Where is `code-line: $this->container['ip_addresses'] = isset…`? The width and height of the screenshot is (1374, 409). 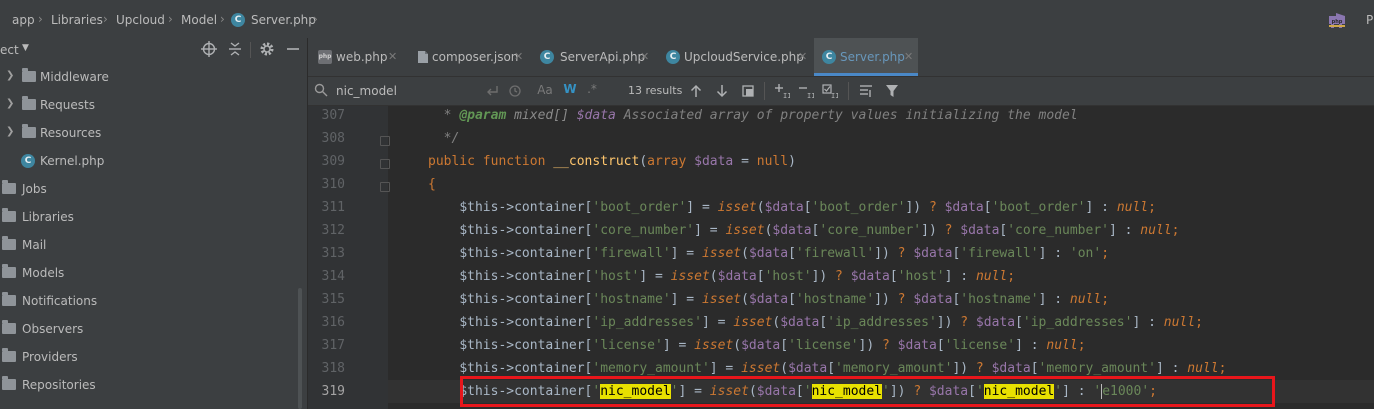
code-line: $this->container['ip_addresses'] = isset… is located at coordinates (815, 322).